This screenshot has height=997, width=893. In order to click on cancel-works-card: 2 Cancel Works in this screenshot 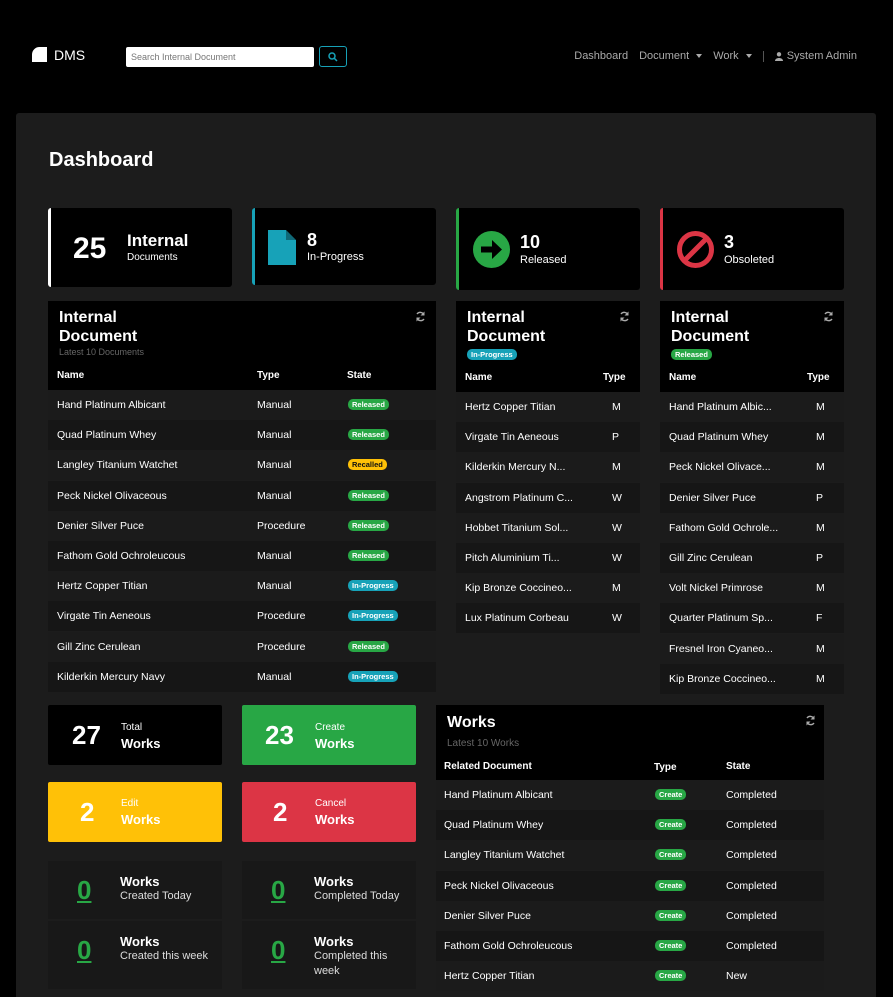, I will do `click(329, 812)`.